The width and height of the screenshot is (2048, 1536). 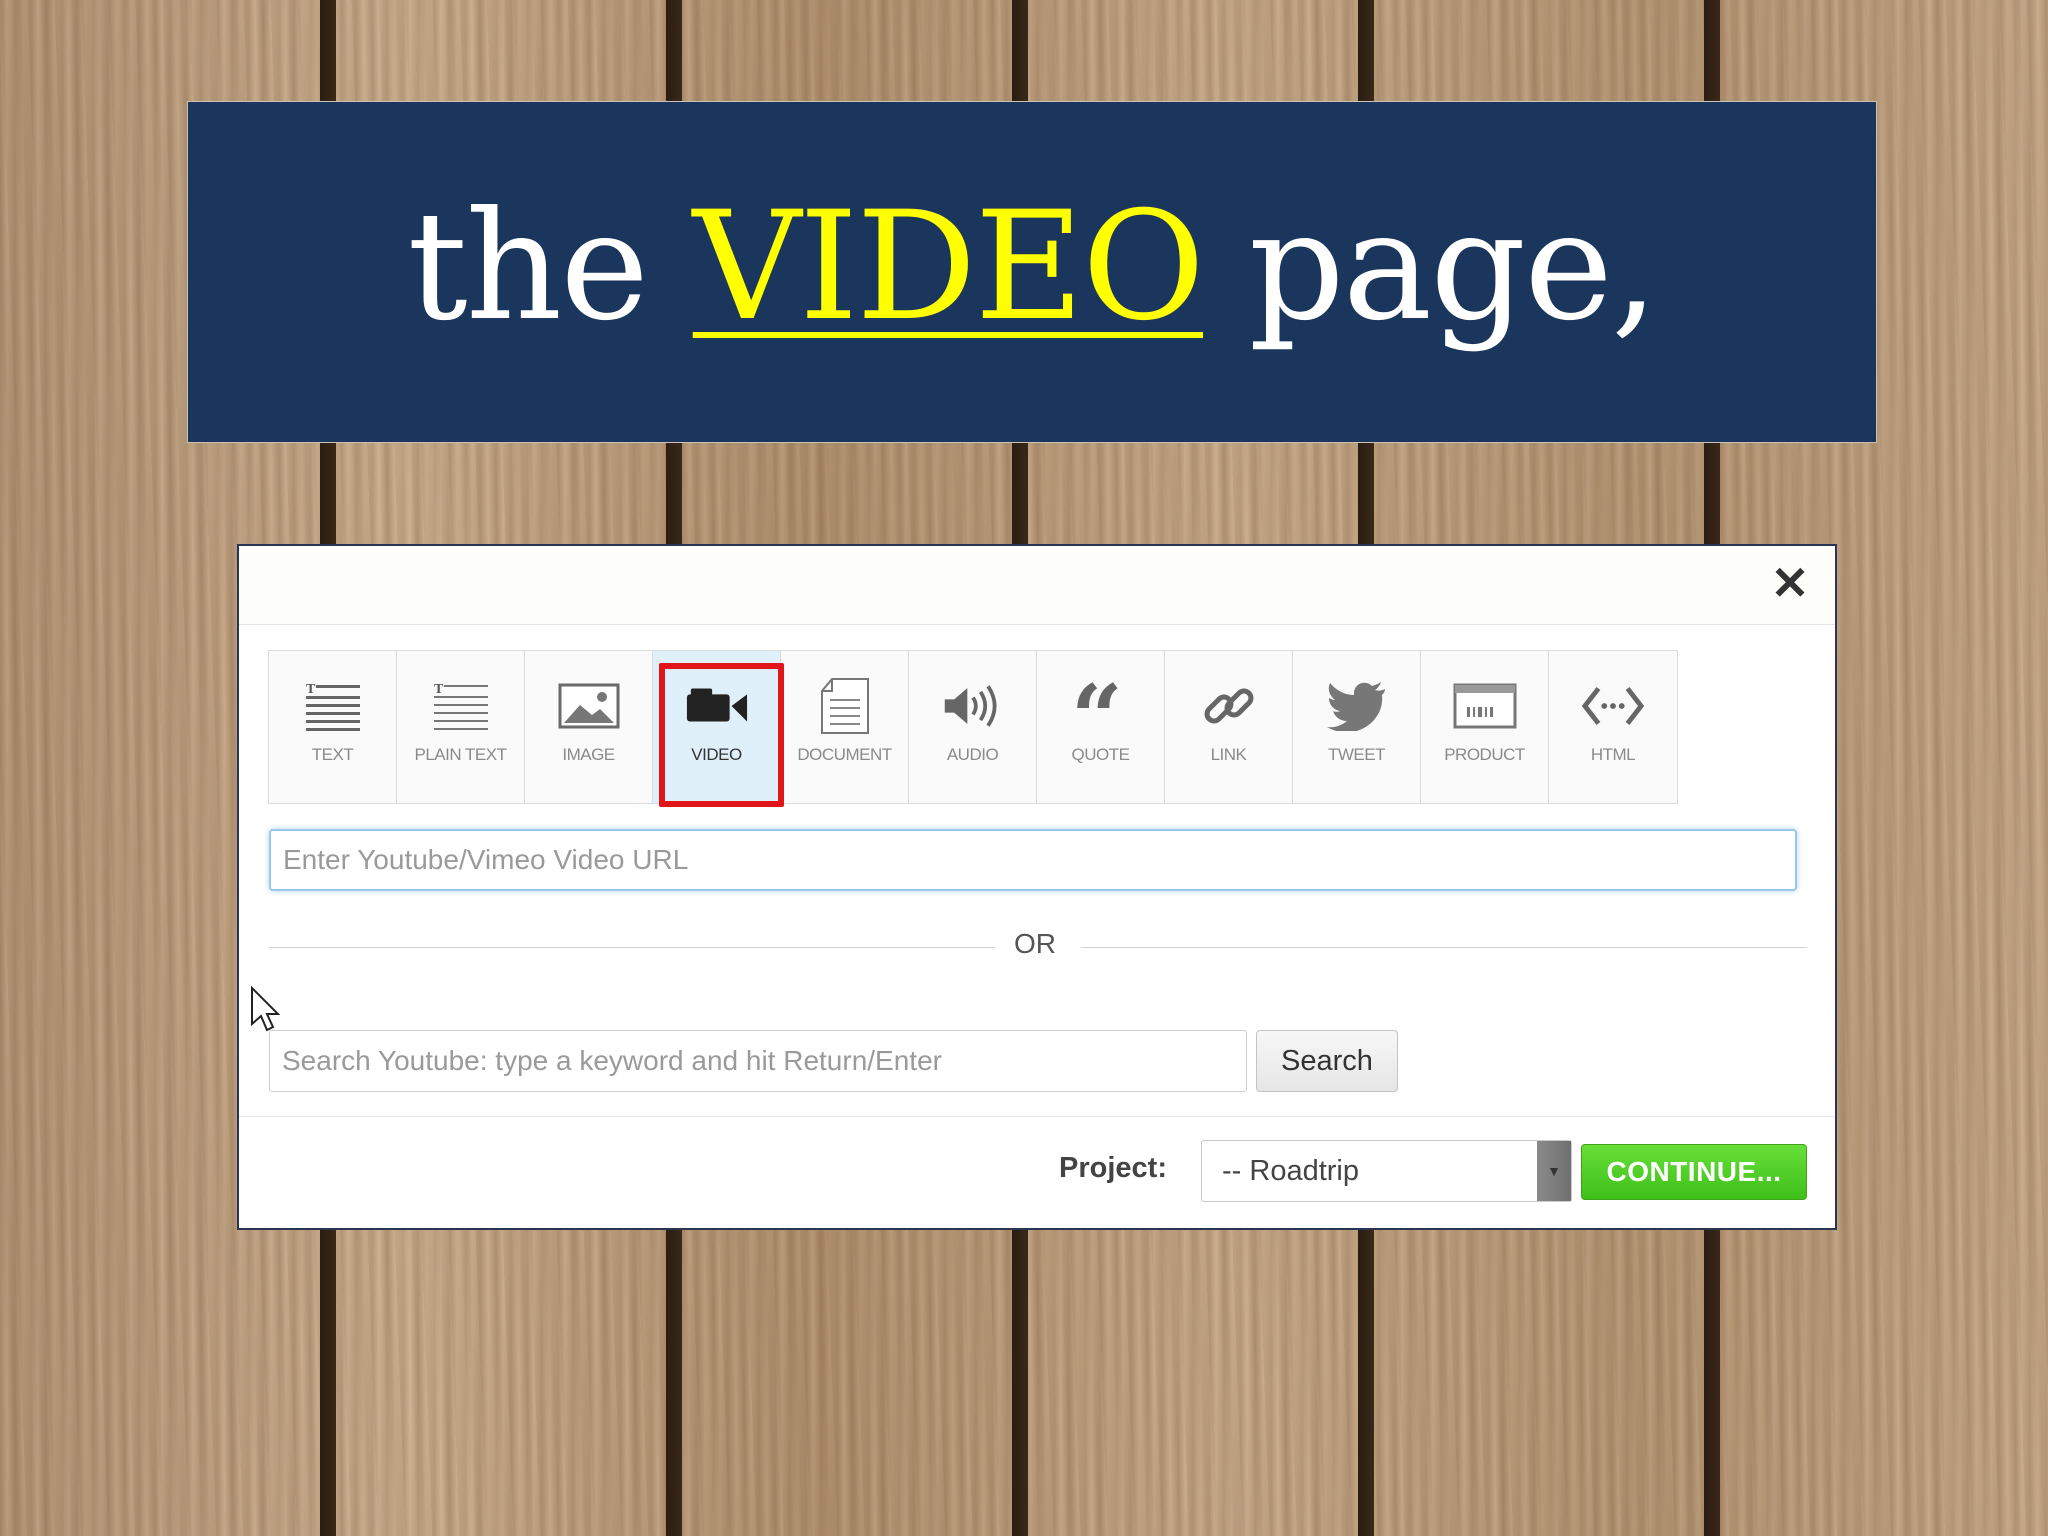 What do you see at coordinates (528, 267) in the screenshot?
I see `title-word-before: the` at bounding box center [528, 267].